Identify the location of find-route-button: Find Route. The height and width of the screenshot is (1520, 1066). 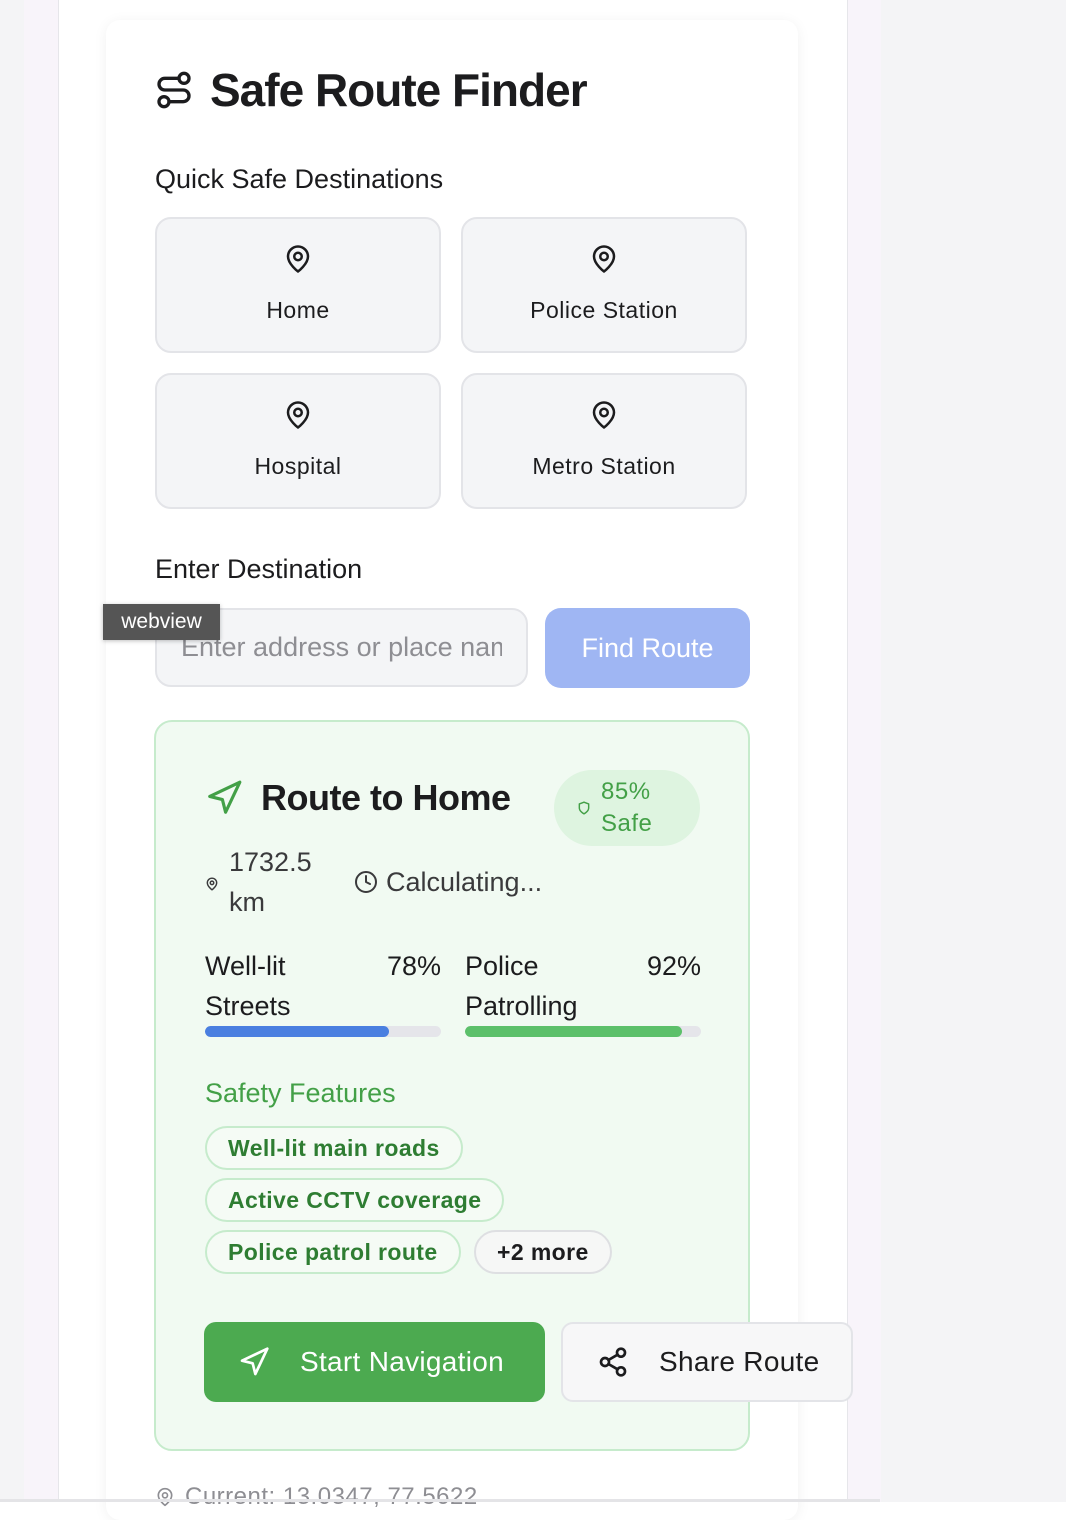
(647, 648).